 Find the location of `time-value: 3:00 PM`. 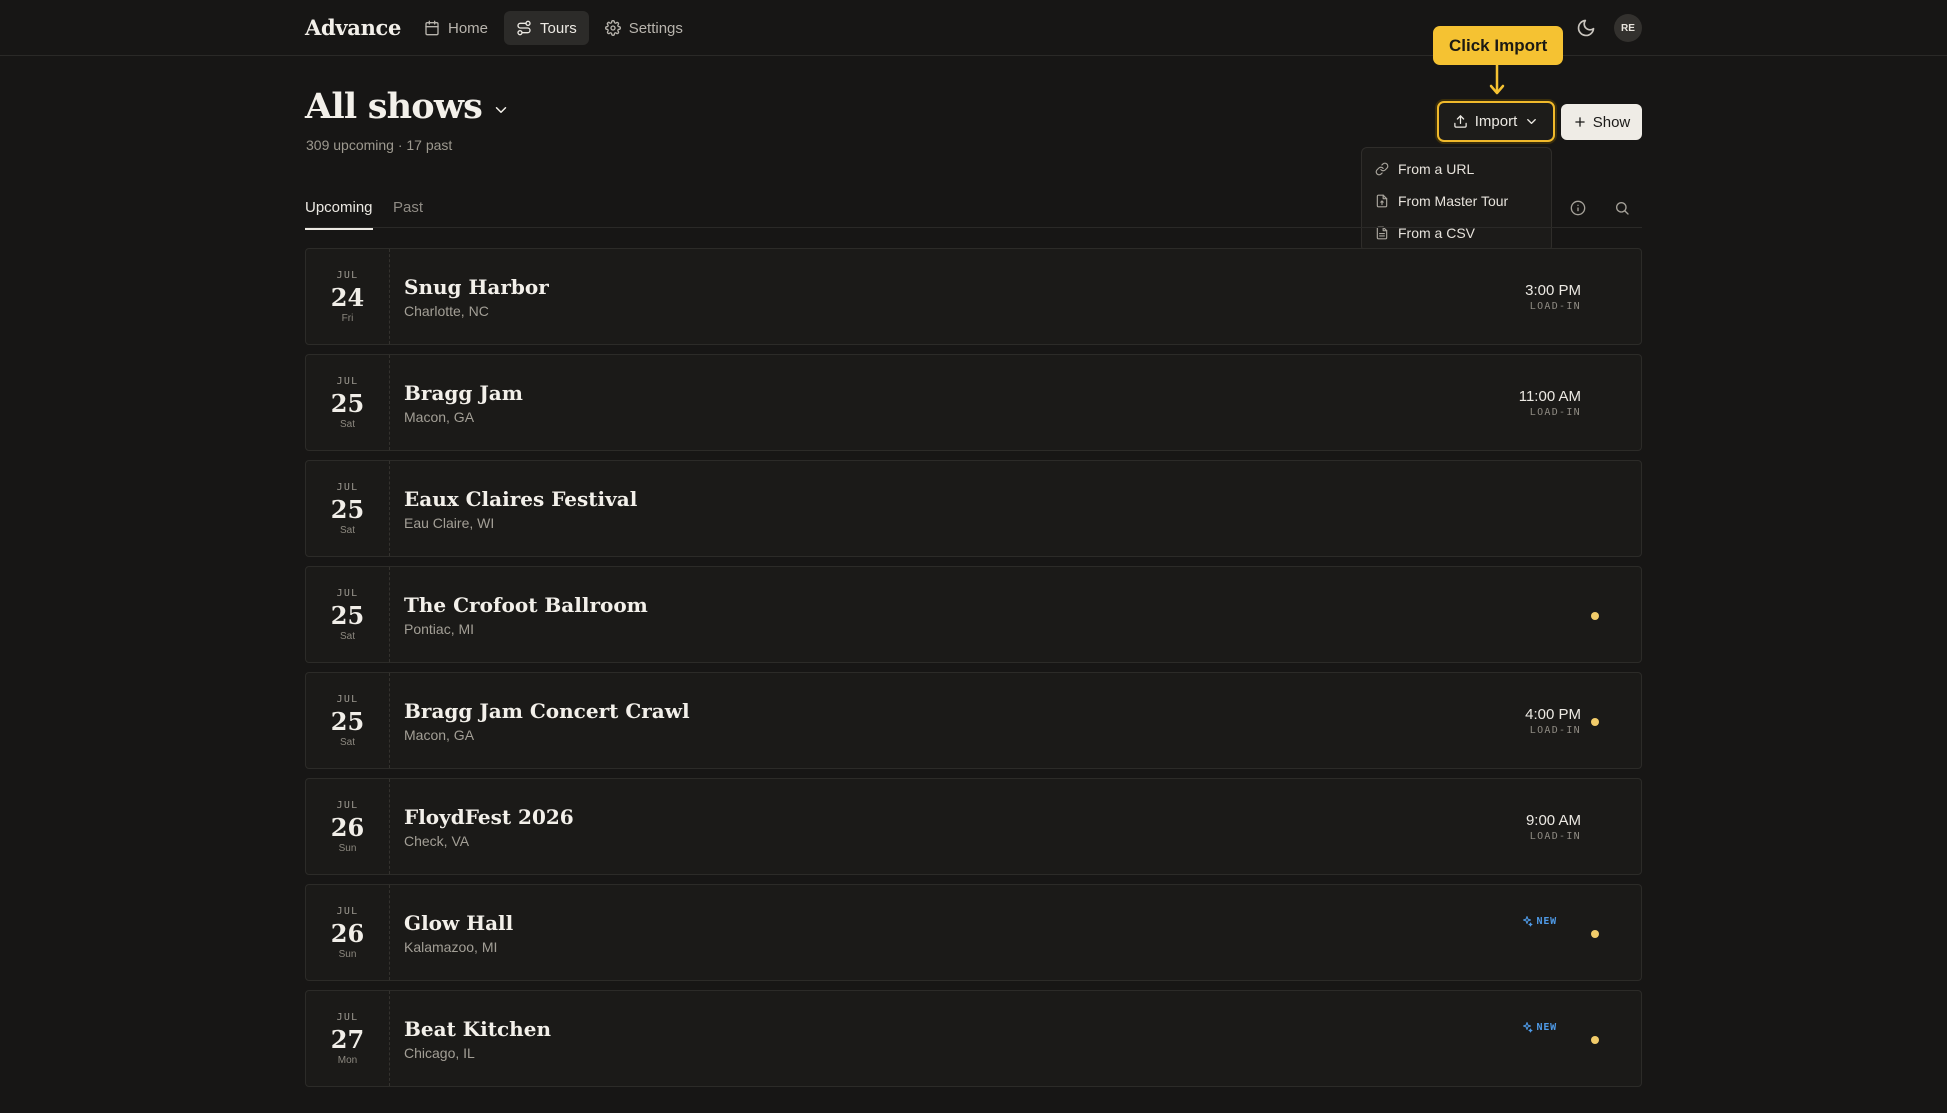

time-value: 3:00 PM is located at coordinates (1553, 290).